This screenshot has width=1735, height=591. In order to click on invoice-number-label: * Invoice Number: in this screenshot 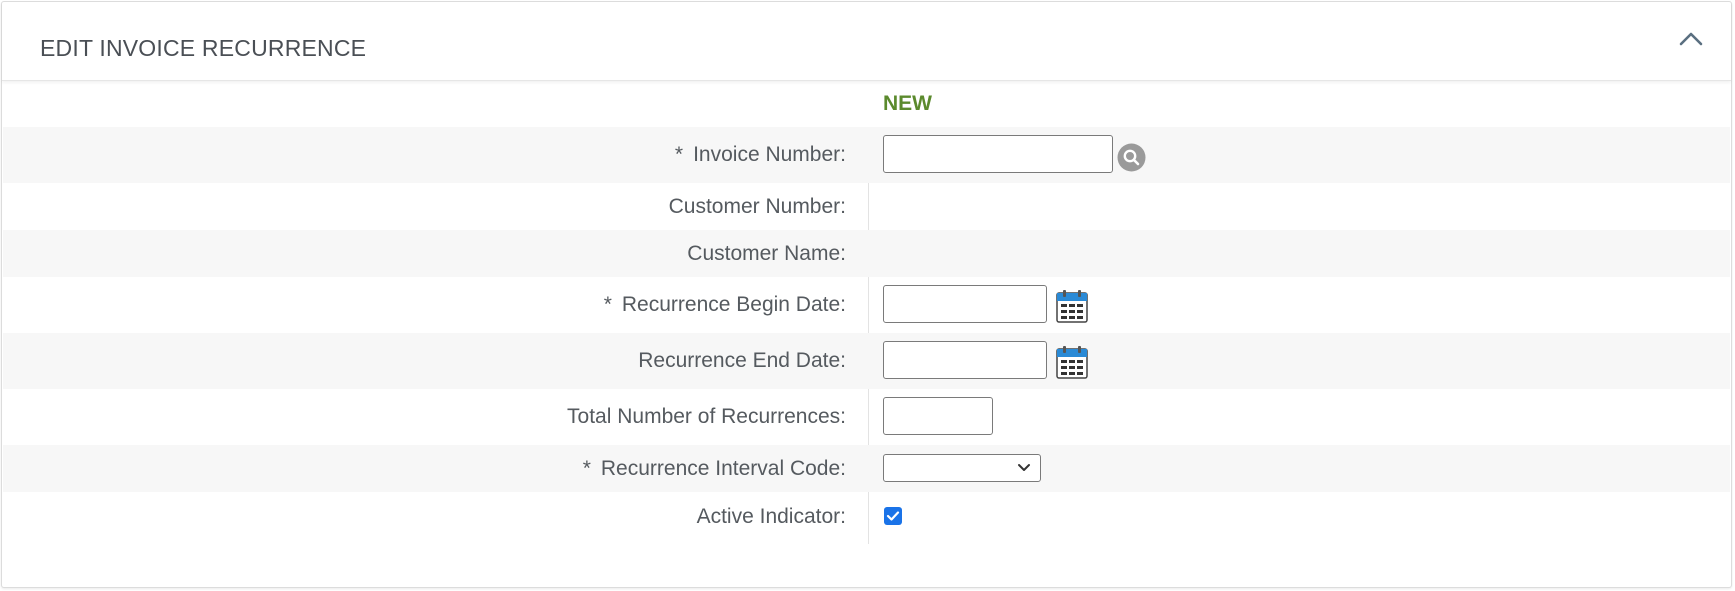, I will do `click(760, 155)`.